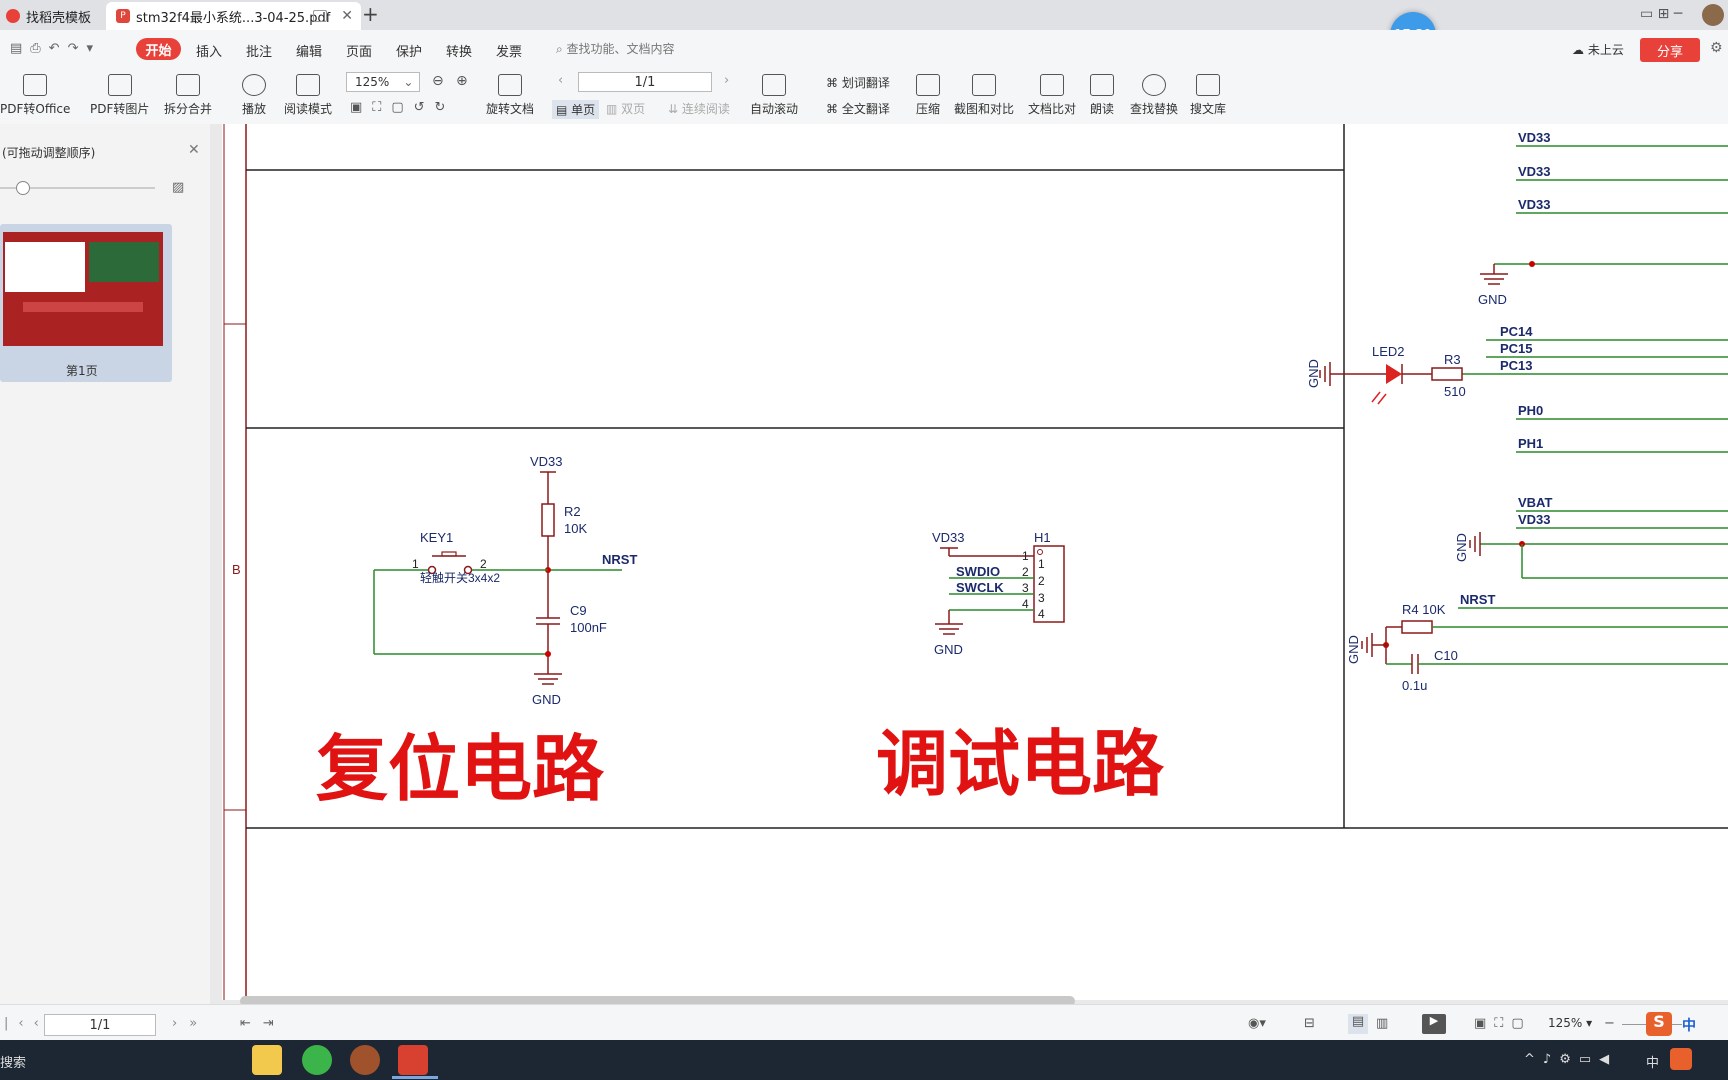 Image resolution: width=1728 pixels, height=1080 pixels. What do you see at coordinates (236, 569) in the screenshot?
I see `border-marker: B` at bounding box center [236, 569].